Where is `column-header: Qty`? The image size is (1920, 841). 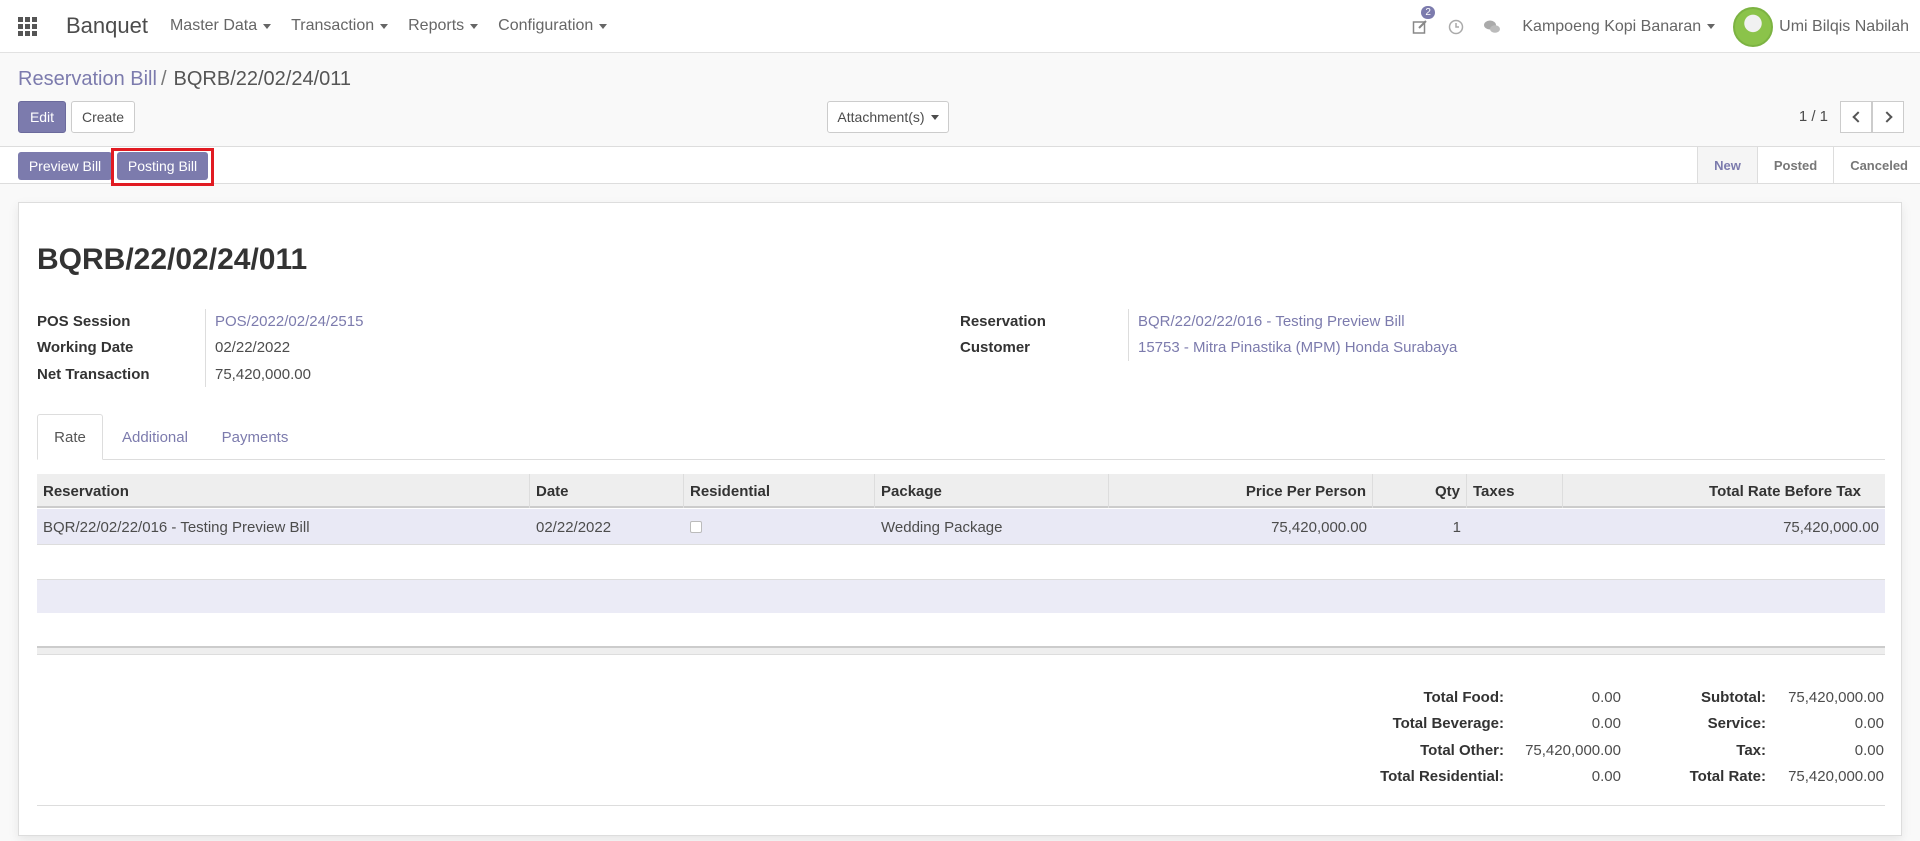 column-header: Qty is located at coordinates (1420, 491).